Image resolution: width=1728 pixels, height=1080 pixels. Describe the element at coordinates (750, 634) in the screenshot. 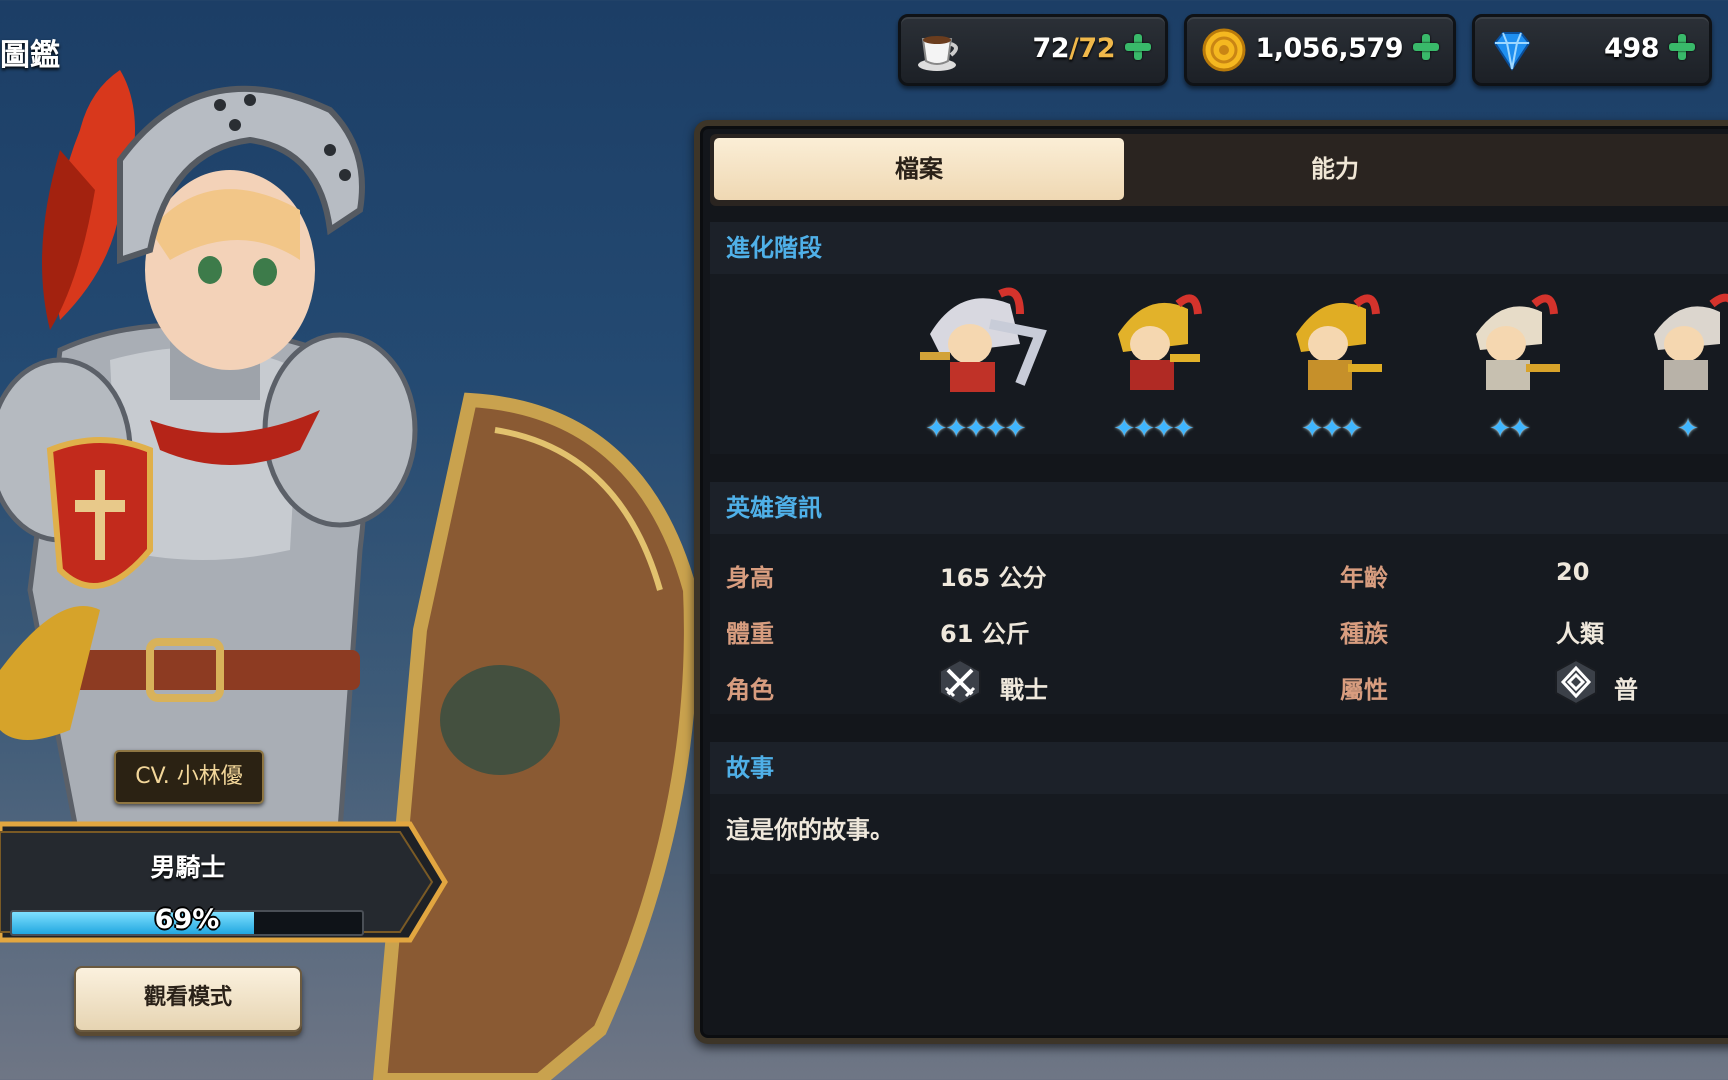

I see `weight-label: 體重` at that location.